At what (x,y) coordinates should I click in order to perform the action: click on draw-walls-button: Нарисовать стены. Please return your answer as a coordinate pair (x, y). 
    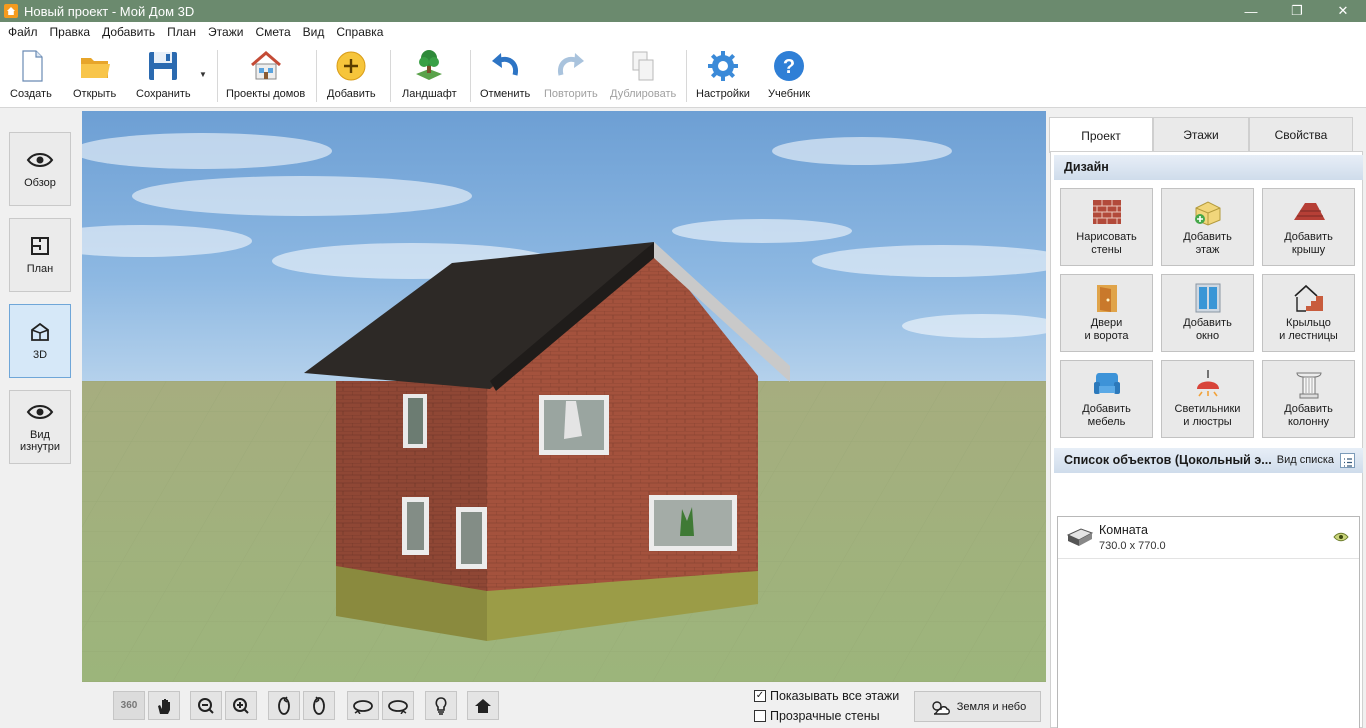
    Looking at the image, I should click on (1106, 227).